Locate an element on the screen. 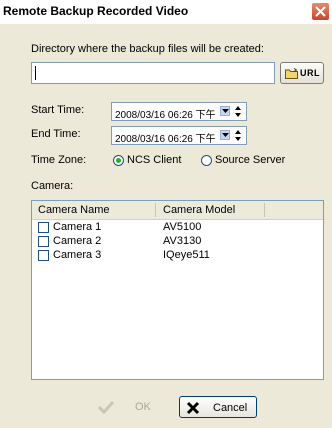  cancel-button-label: Cancel is located at coordinates (230, 408).